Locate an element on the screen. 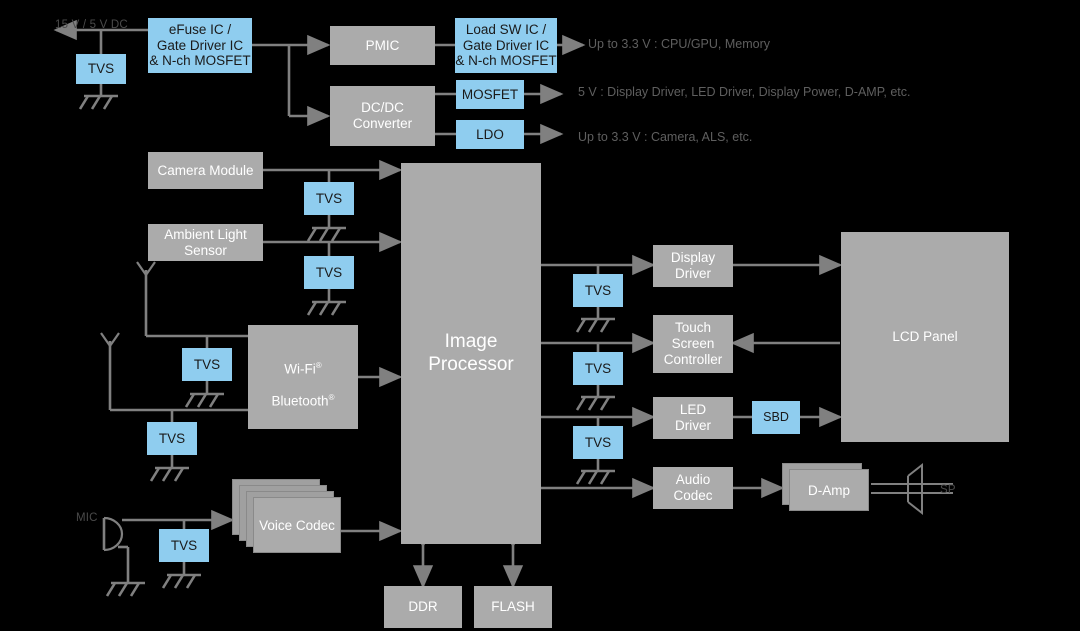 This screenshot has width=1080, height=631. efuse-ic-block: eFuse IC / Gate Driver IC & N-ch MOSFET is located at coordinates (200, 45).